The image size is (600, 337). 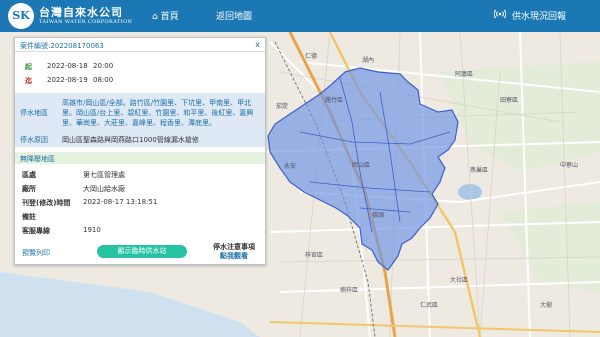 I want to click on outage-reason-label: 停水原因, so click(x=34, y=140).